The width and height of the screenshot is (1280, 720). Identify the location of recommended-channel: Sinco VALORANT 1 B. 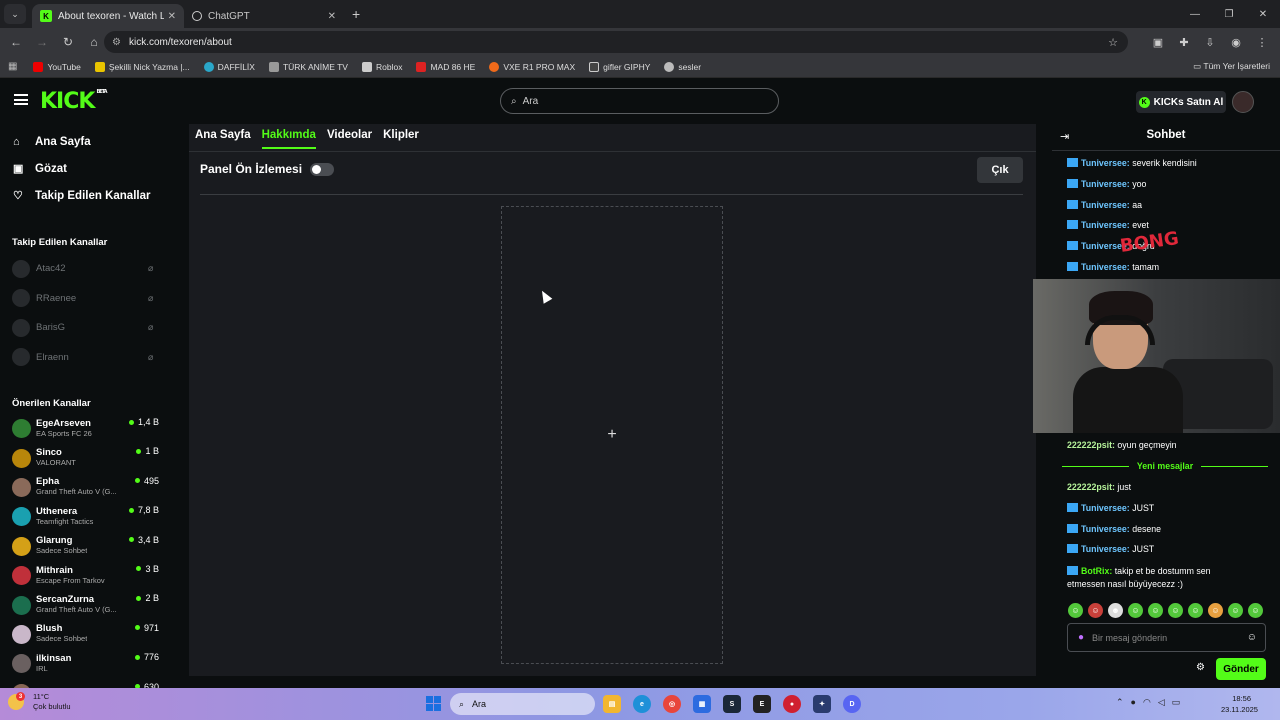
(86, 457).